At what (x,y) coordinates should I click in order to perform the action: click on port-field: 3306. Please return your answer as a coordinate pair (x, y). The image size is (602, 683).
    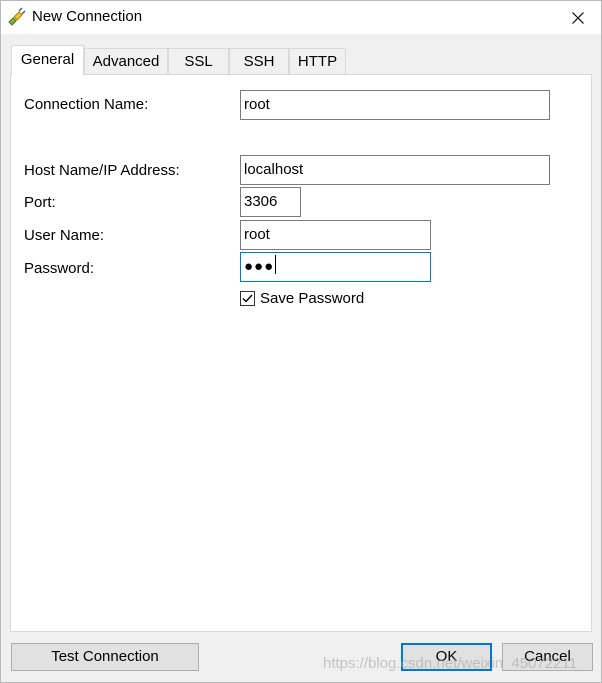
    Looking at the image, I should click on (270, 202).